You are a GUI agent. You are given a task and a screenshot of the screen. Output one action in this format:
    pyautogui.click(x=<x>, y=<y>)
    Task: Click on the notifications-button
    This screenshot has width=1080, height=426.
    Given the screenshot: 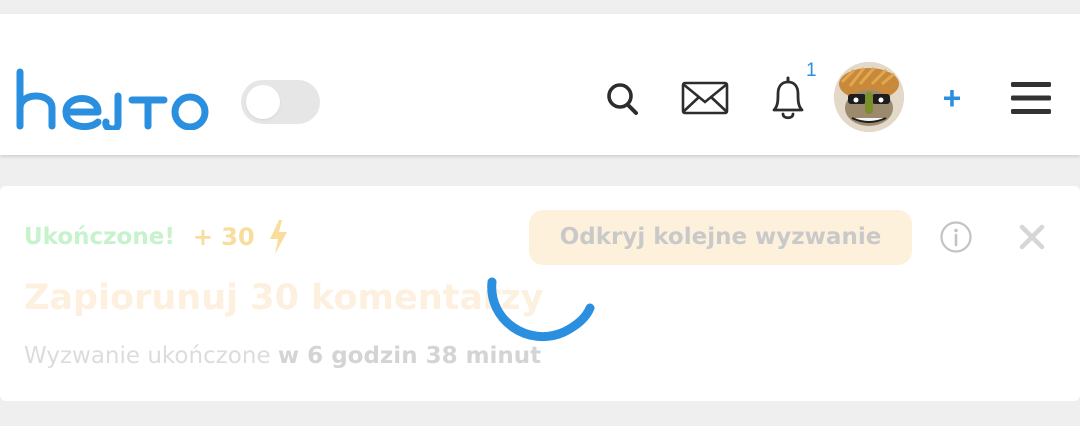 What is the action you would take?
    pyautogui.click(x=788, y=97)
    